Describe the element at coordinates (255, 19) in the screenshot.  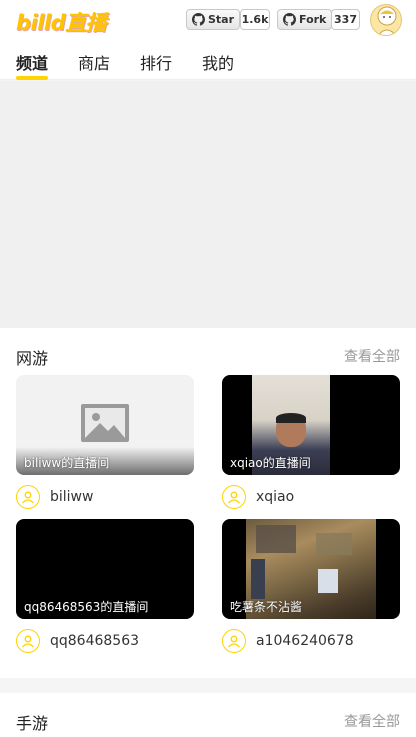
I see `star-count: 1.6k` at that location.